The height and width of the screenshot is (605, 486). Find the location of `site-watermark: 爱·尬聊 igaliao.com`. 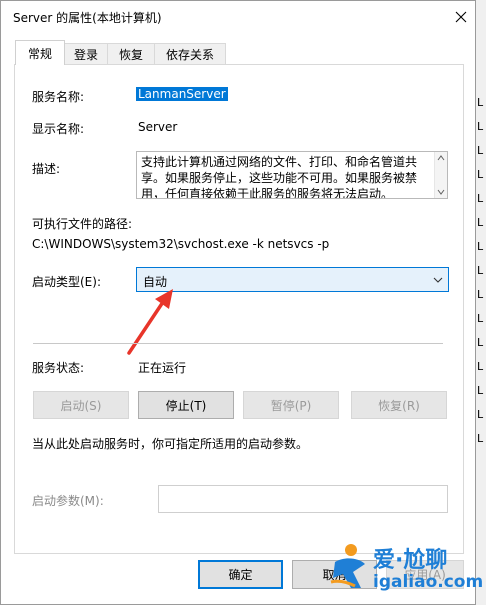

site-watermark: 爱·尬聊 igaliao.com is located at coordinates (406, 568).